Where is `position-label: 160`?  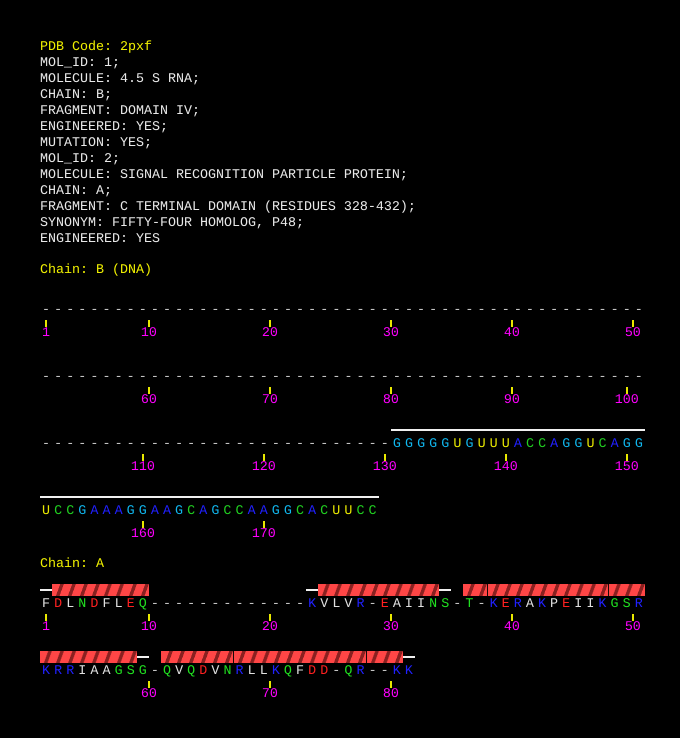
position-label: 160 is located at coordinates (143, 535).